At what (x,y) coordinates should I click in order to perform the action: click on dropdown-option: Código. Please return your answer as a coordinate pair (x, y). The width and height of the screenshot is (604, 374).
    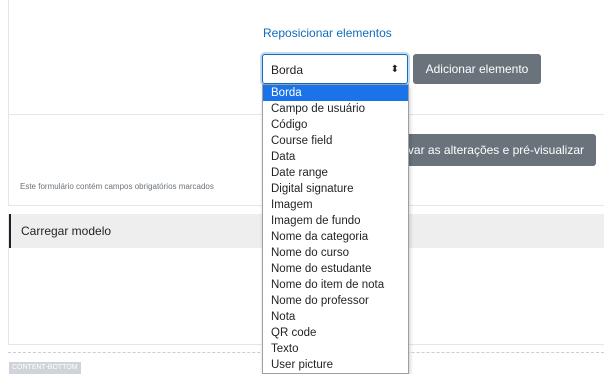
    Looking at the image, I should click on (335, 125).